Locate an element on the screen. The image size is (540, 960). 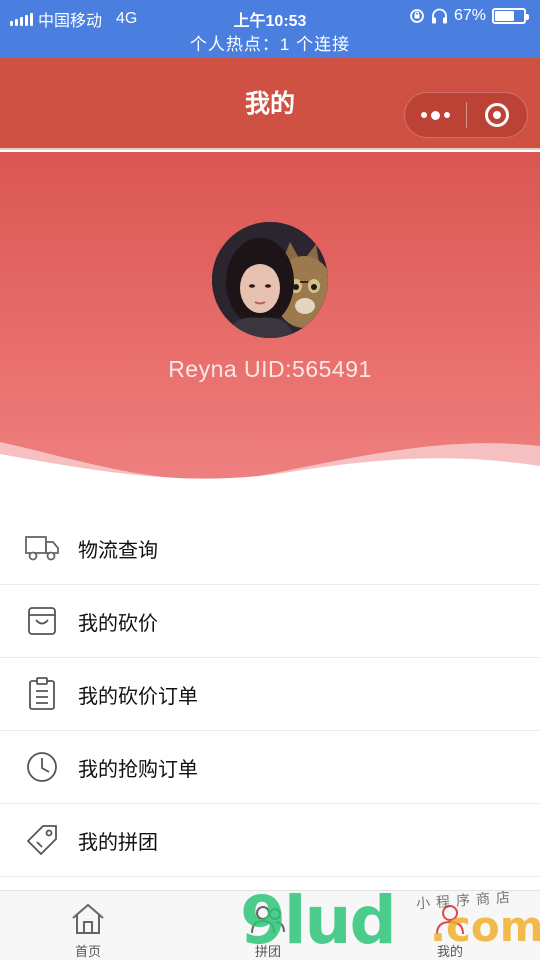
navigation-bar: 我的 is located at coordinates (270, 104).